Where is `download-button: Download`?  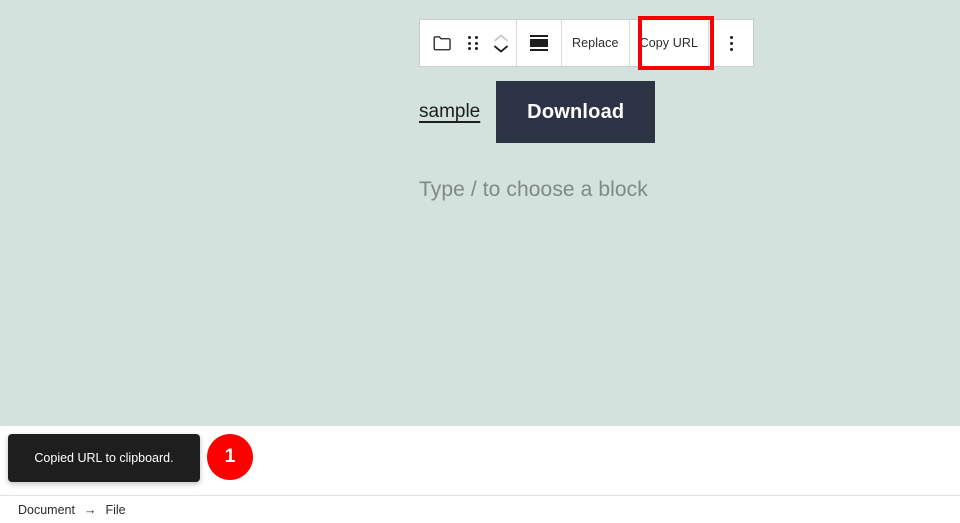 download-button: Download is located at coordinates (576, 112).